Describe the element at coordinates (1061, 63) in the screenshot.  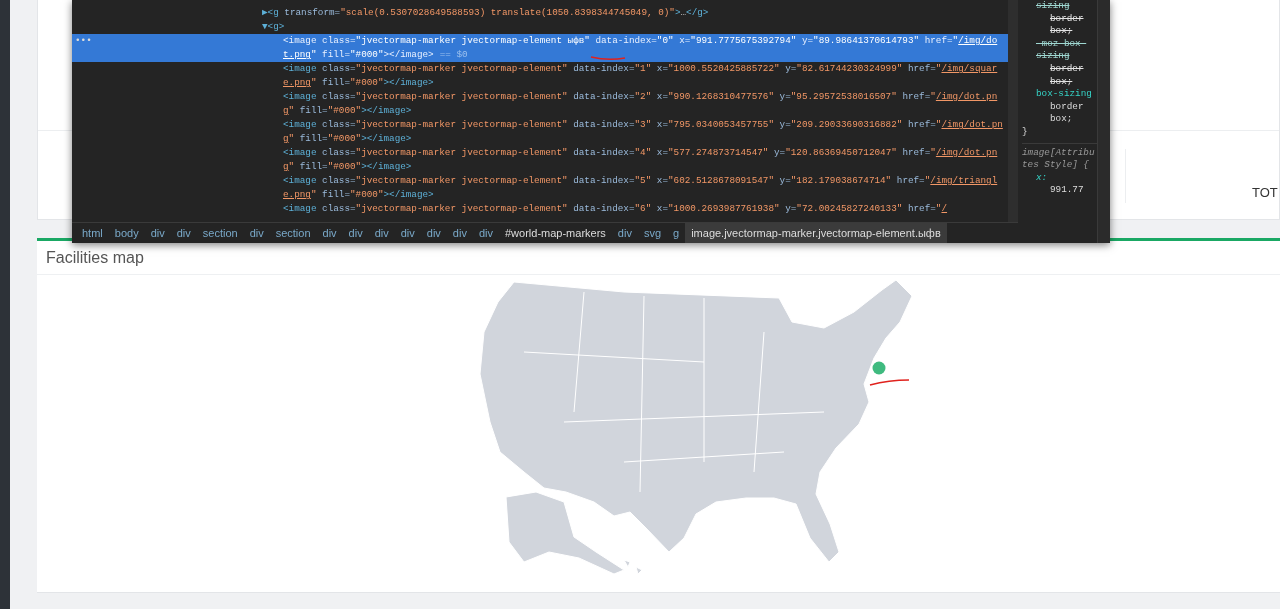
I see `css-declaration: -moz-box-sizing border box;` at that location.